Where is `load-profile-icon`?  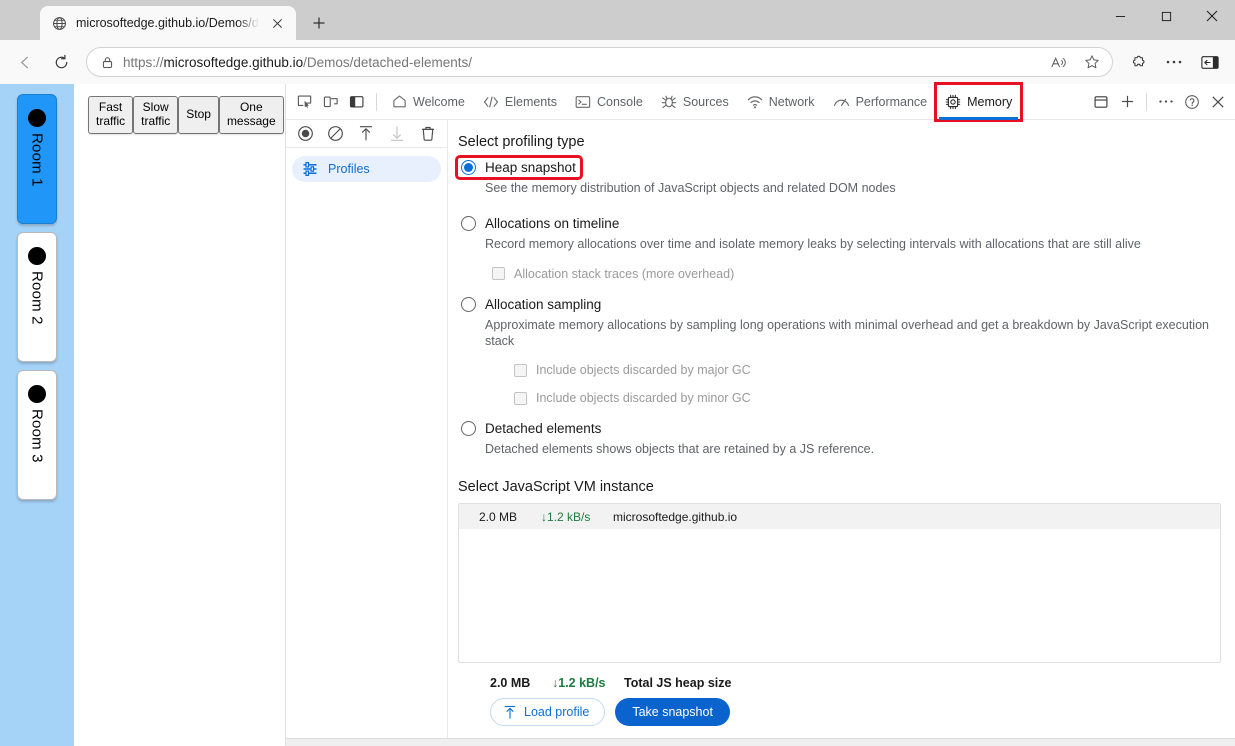 load-profile-icon is located at coordinates (366, 134).